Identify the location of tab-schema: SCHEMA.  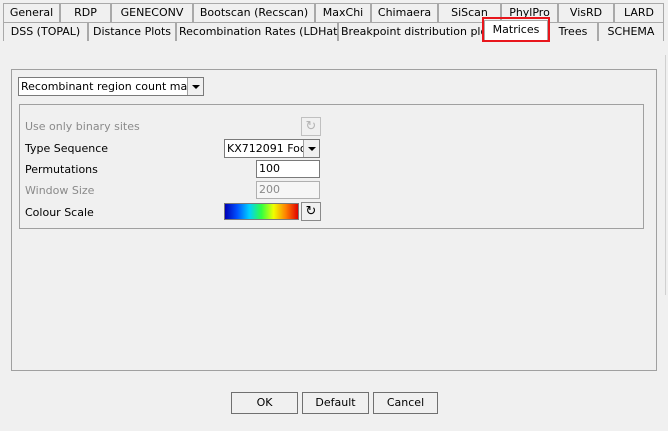
(631, 31).